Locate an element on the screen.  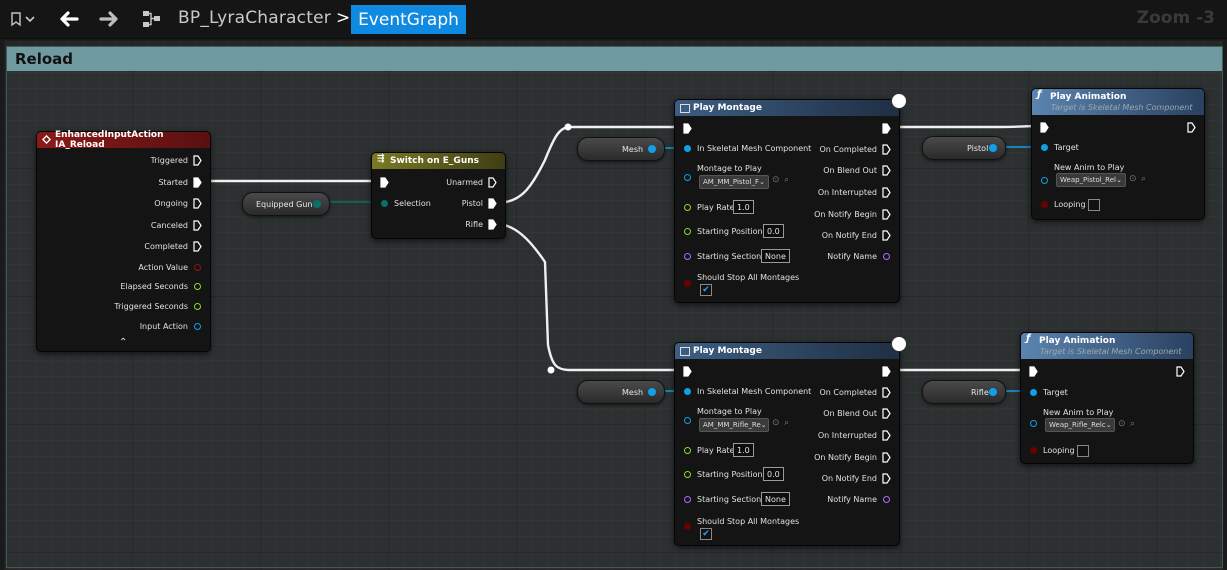
exec-out-anim-2-icon is located at coordinates (1180, 371).